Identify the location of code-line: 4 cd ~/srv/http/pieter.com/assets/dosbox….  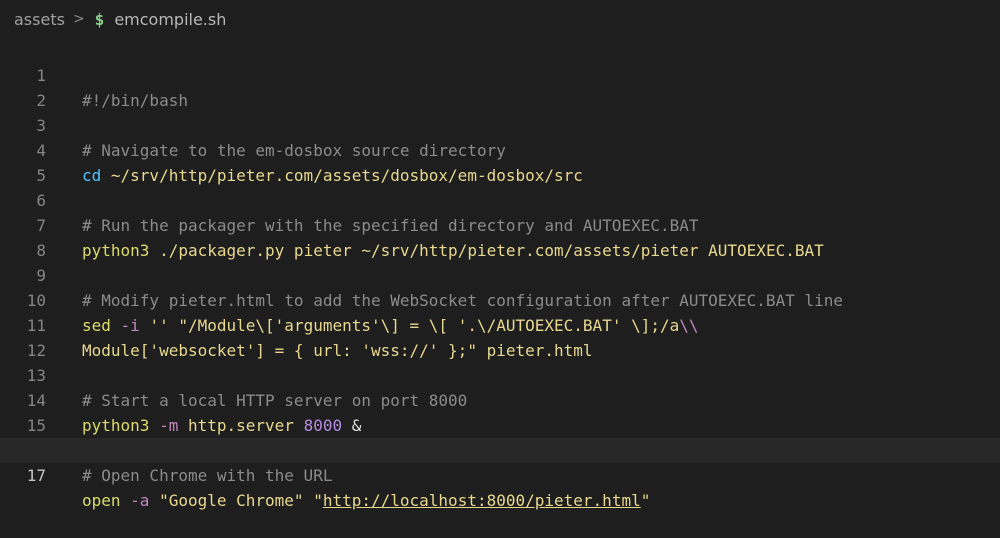
(500, 149).